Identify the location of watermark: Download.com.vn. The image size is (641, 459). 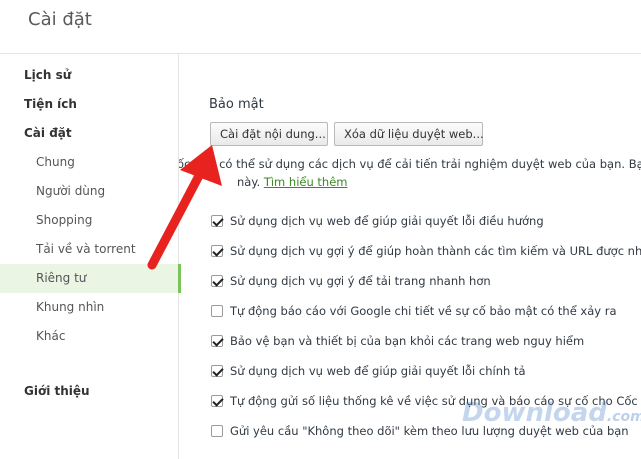
(551, 413).